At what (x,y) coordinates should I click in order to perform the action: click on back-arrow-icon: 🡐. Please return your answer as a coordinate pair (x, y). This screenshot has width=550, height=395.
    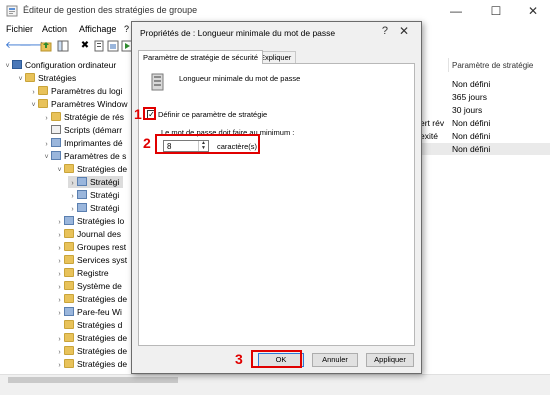
    Looking at the image, I should click on (18, 46).